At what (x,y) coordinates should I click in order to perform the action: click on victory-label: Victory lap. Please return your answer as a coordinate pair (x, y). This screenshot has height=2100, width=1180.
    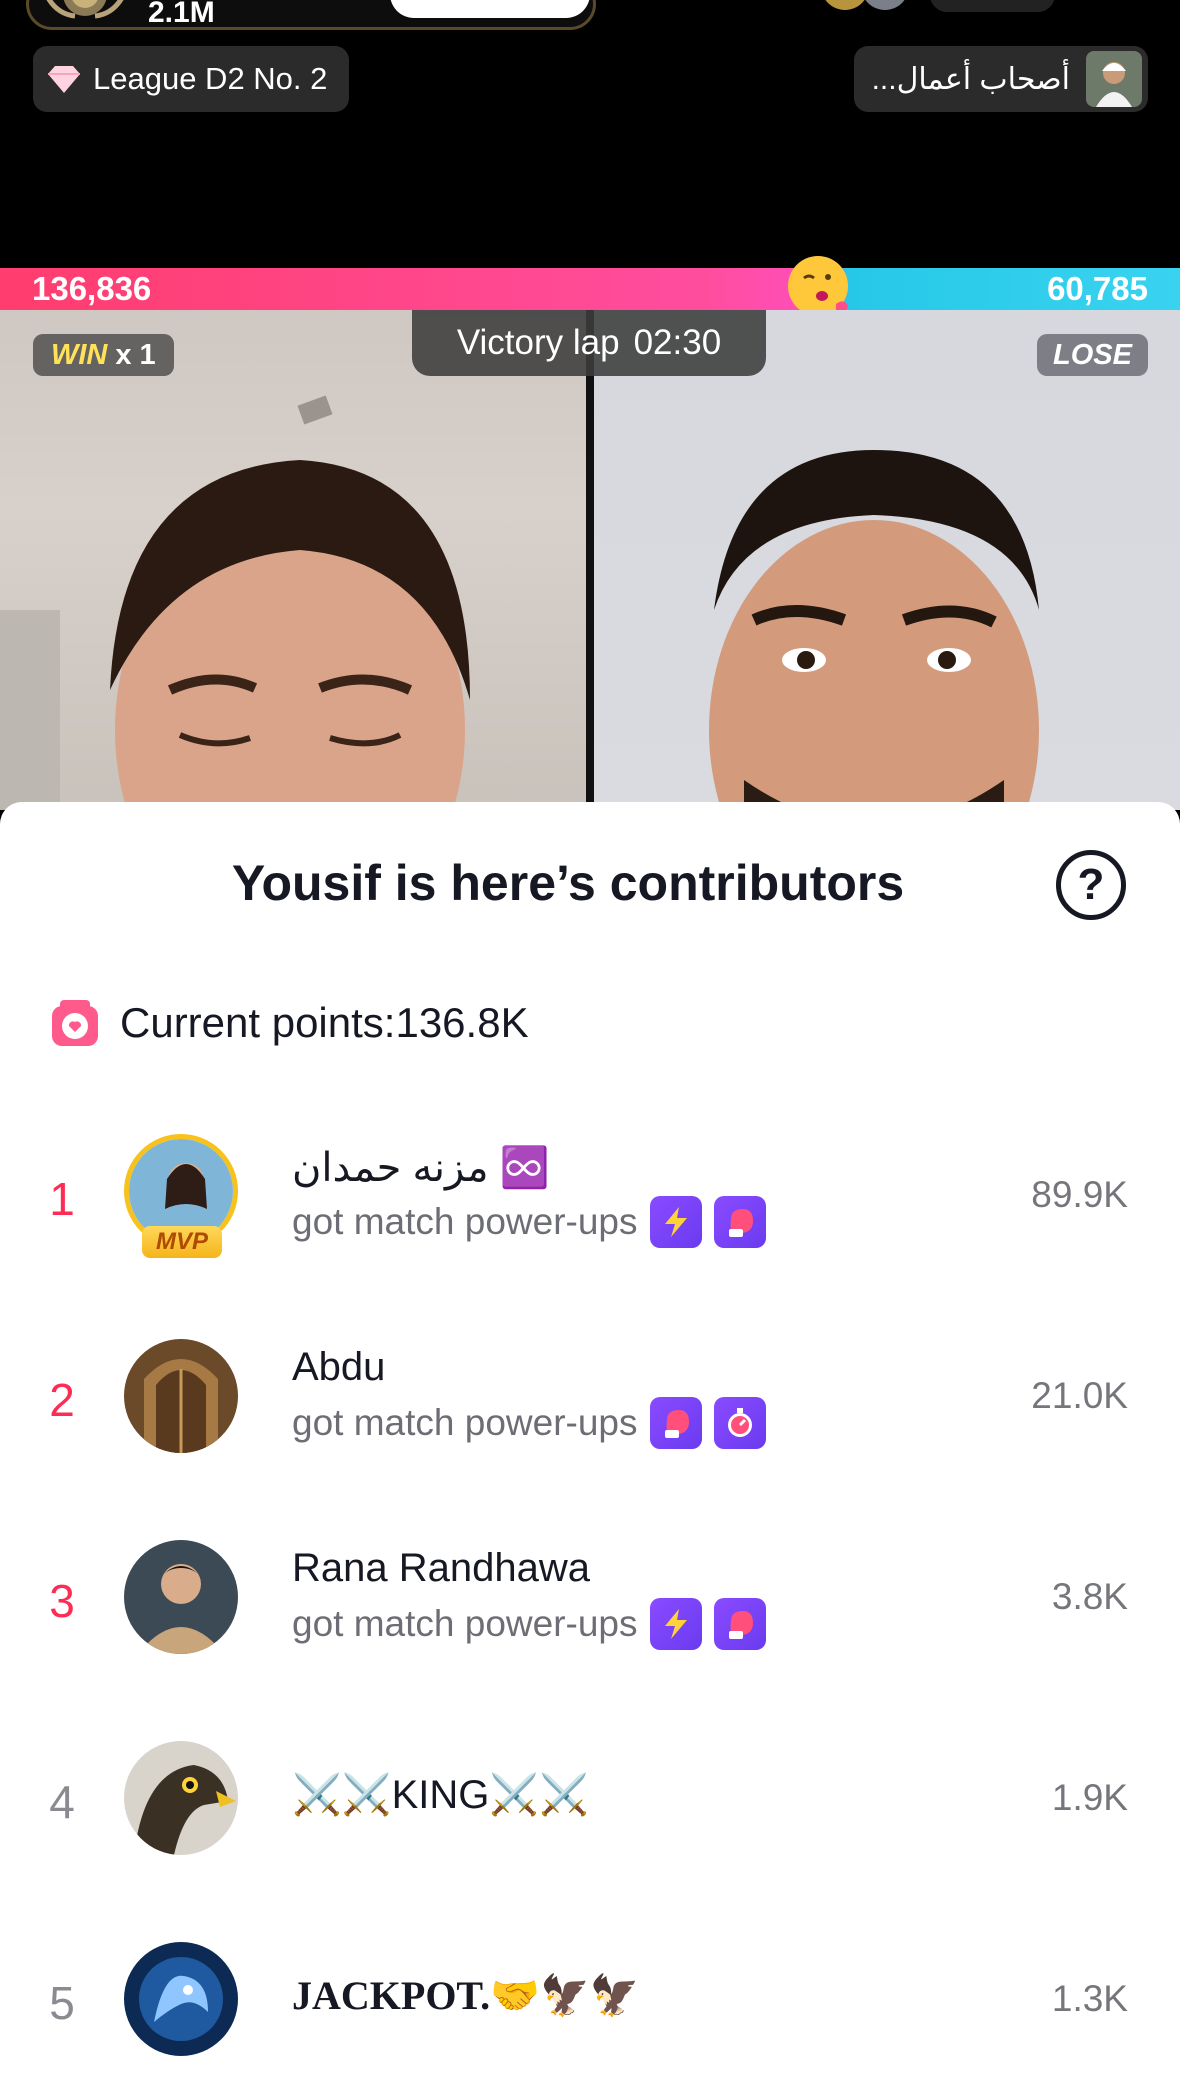
    Looking at the image, I should click on (538, 342).